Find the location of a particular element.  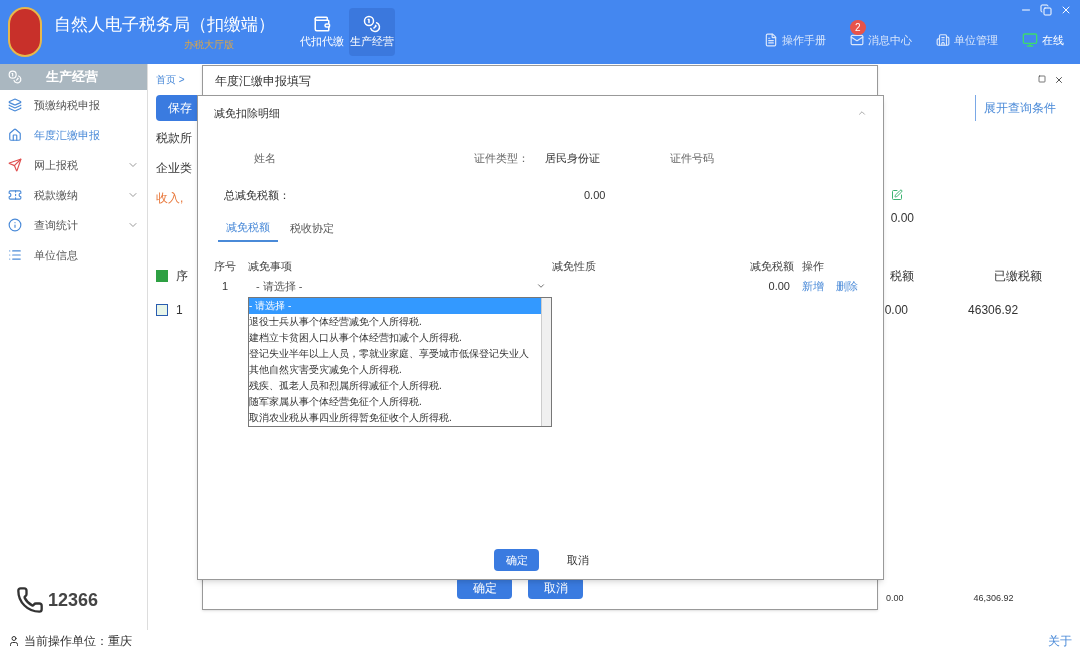

column-header: 减免性质 is located at coordinates (574, 266).